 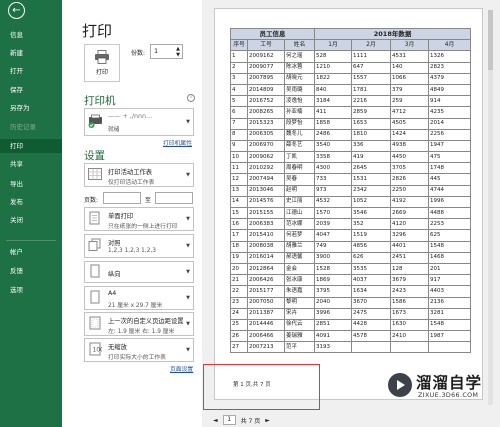 I want to click on column-header: 工号, so click(x=266, y=45).